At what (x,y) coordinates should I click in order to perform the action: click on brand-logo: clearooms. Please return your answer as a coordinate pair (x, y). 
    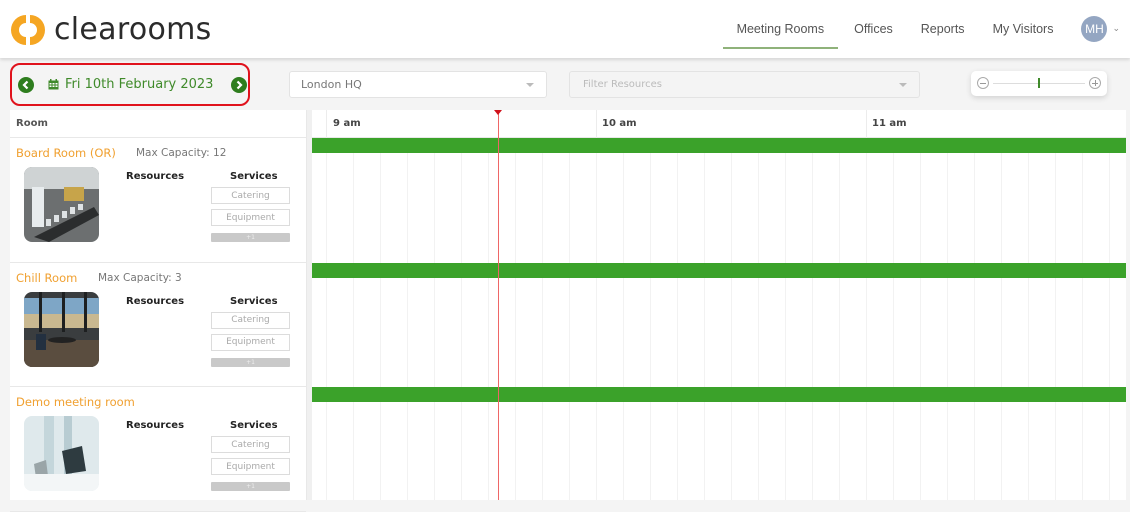
    Looking at the image, I should click on (111, 30).